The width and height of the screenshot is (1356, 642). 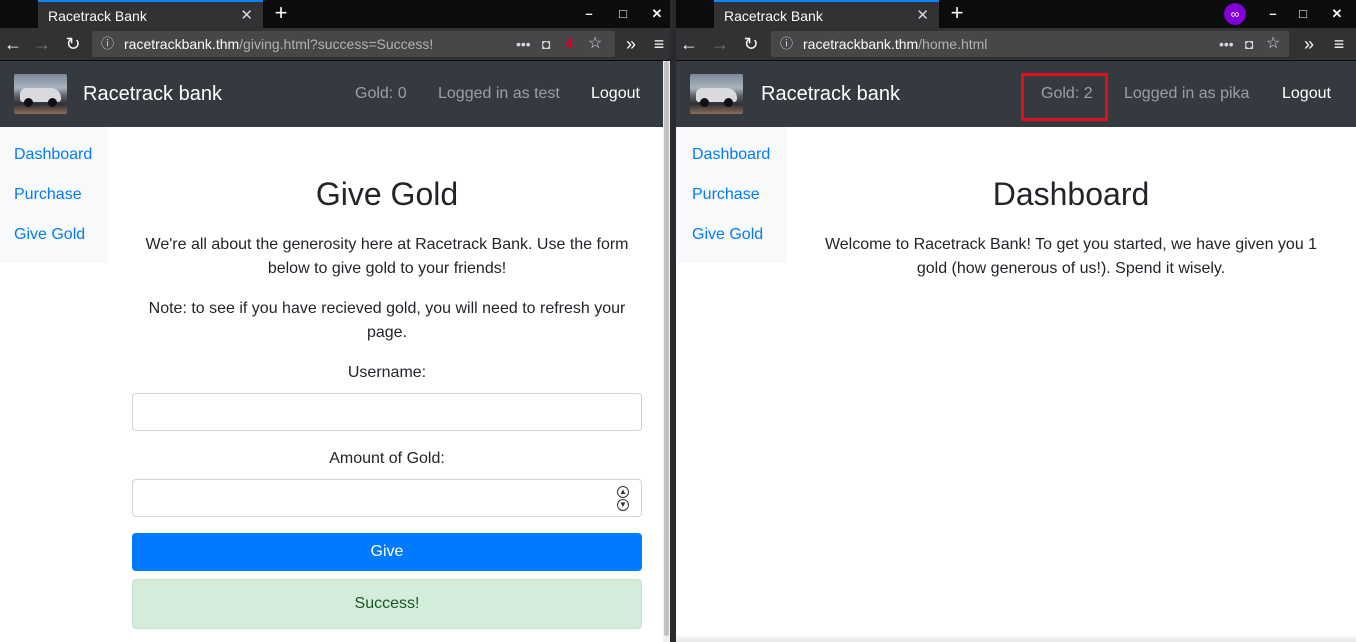 I want to click on url-path: /home.html, so click(x=953, y=44).